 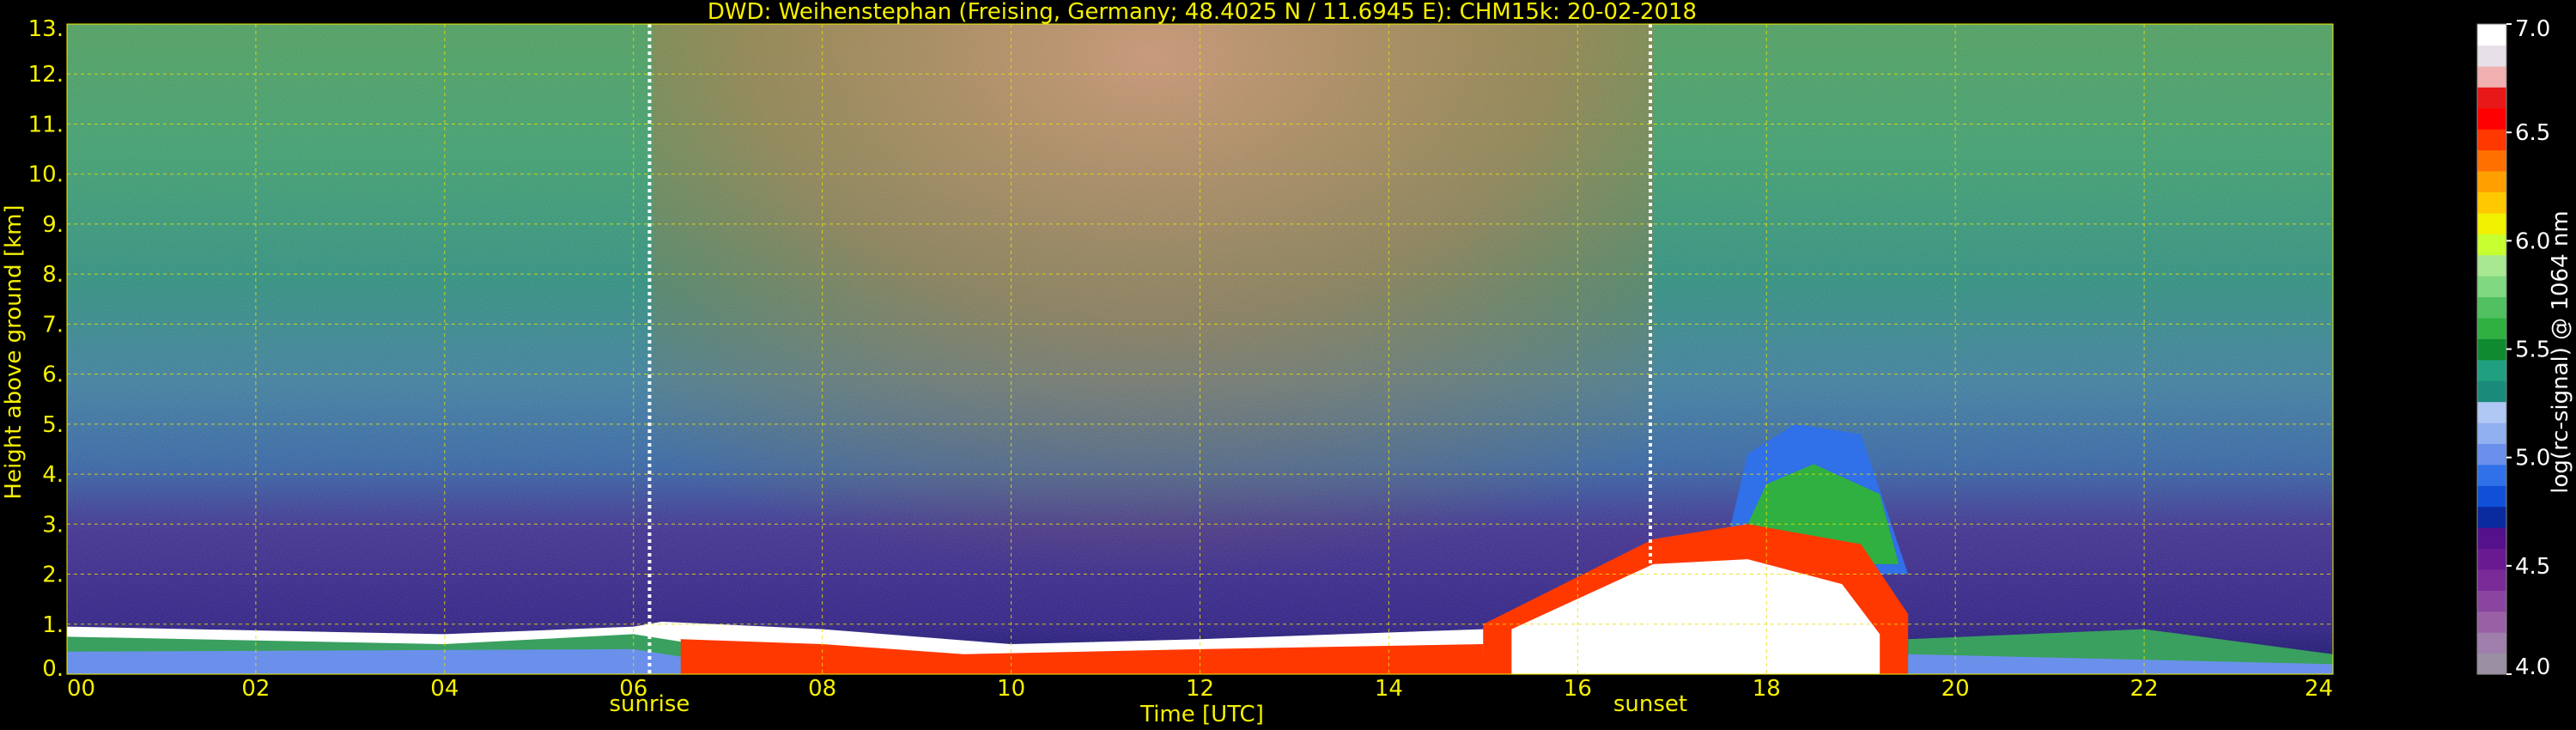 I want to click on colorbar-tick-label: 5.5, so click(x=2532, y=350).